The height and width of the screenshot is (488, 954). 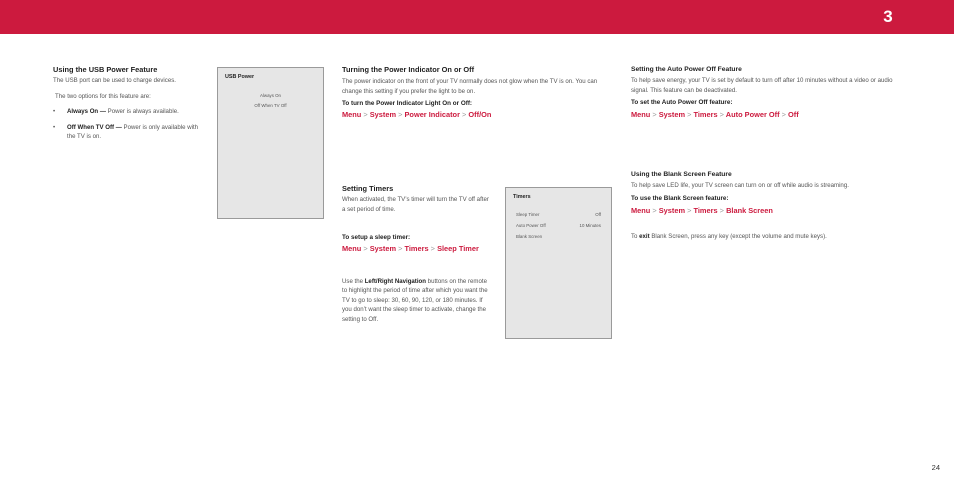 I want to click on timers-row-auto-power-off-value: 10 Minutes, so click(x=590, y=225).